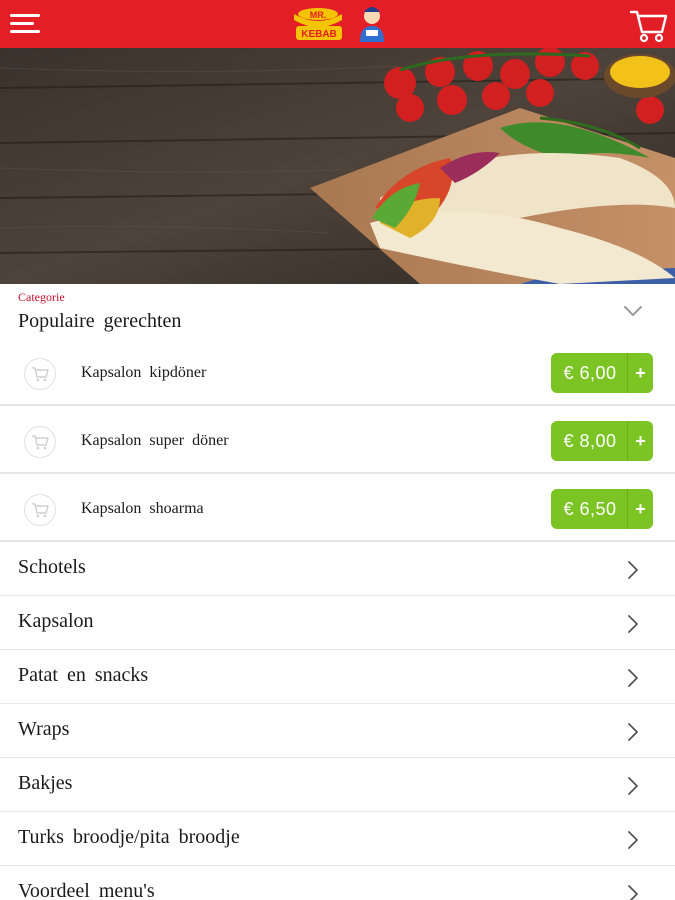  I want to click on product-price: € 8,00, so click(590, 440).